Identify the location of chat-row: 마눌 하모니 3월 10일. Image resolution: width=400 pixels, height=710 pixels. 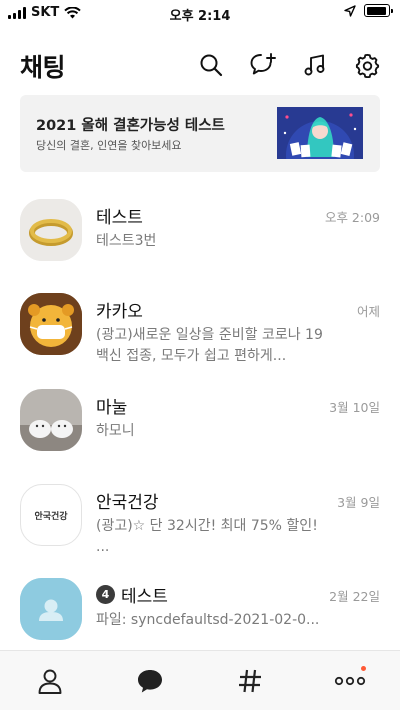
(200, 434).